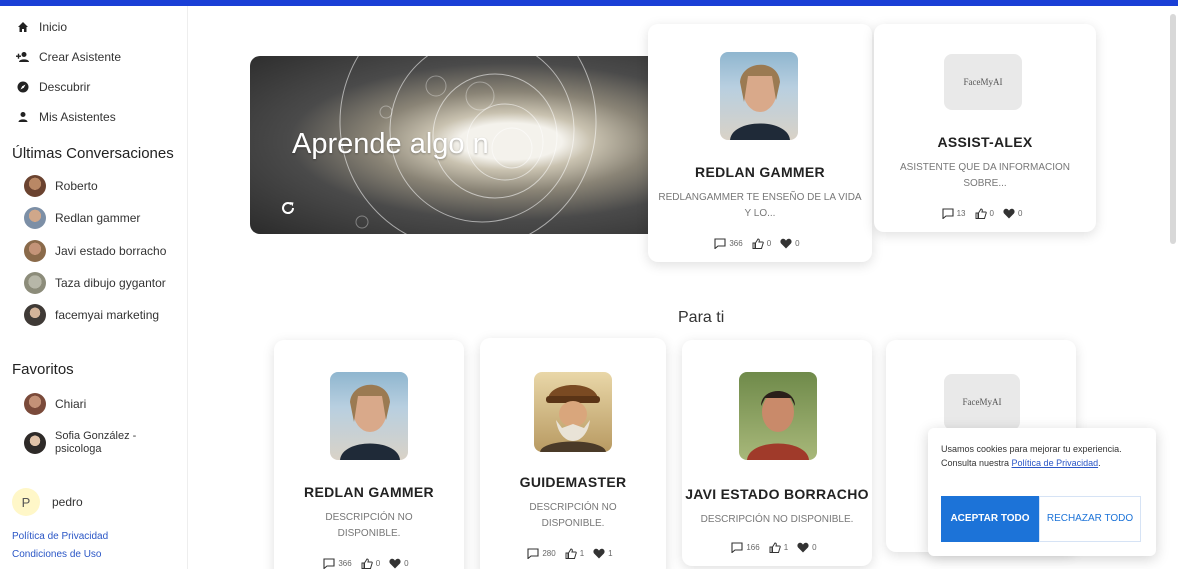  I want to click on nav-crear-asistente: Crear Asistente, so click(68, 57).